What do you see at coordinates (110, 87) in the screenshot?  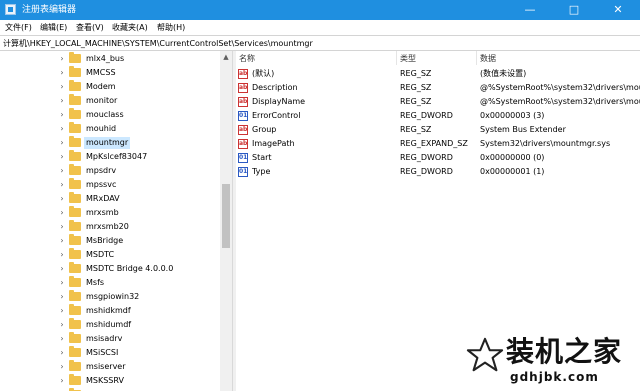 I see `tree-item: › Modem` at bounding box center [110, 87].